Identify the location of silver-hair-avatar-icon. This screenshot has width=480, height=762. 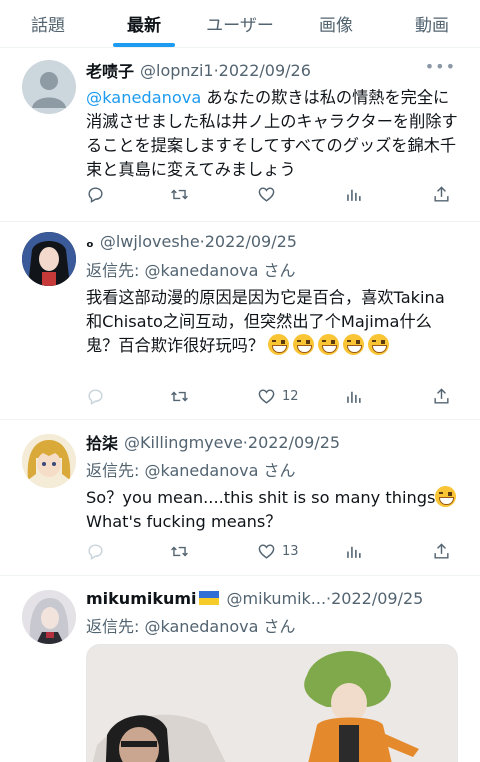
(49, 617).